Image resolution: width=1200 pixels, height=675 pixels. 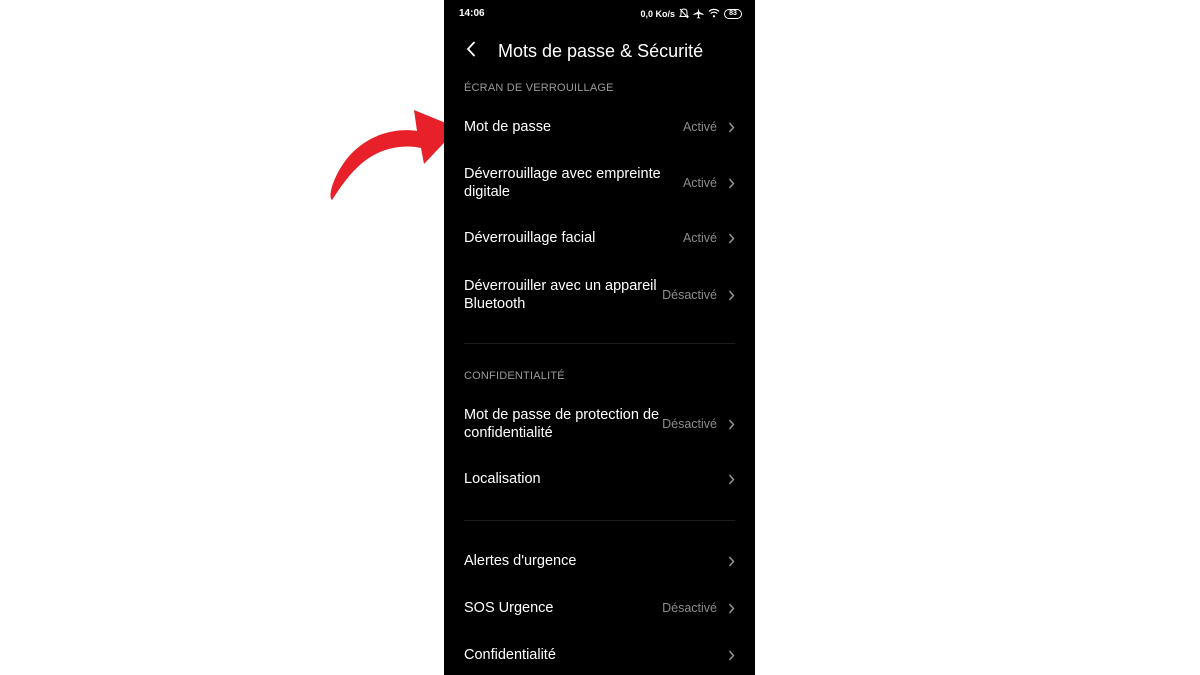 I want to click on list-item-location: Localisation, so click(x=599, y=479).